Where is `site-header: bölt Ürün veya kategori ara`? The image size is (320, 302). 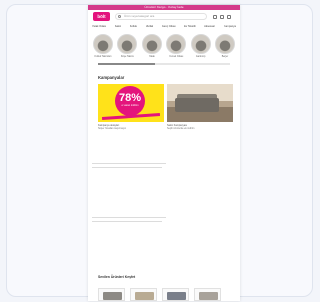 site-header: bölt Ürün veya kategori ara is located at coordinates (164, 17).